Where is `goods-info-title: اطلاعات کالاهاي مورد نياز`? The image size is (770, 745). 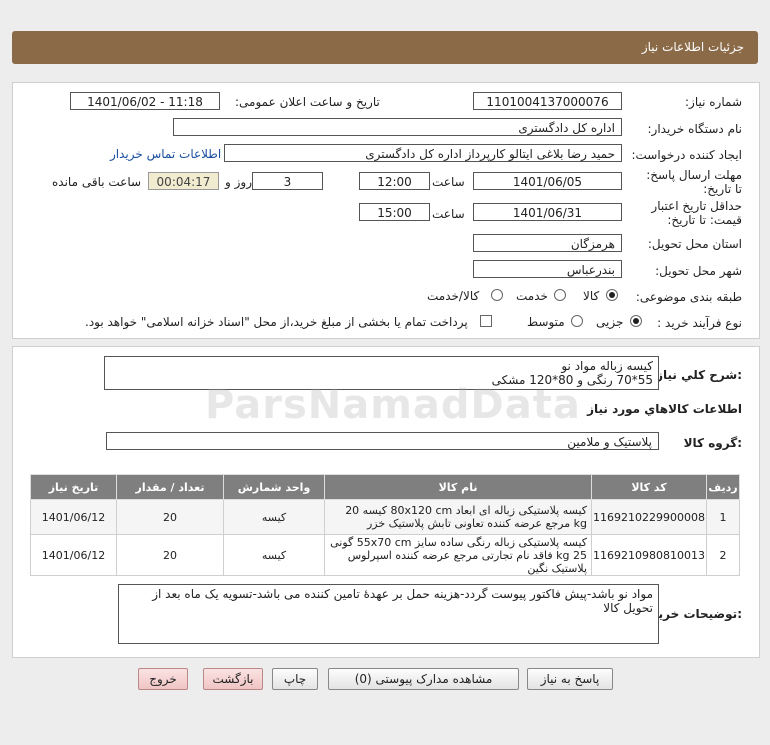 goods-info-title: اطلاعات کالاهاي مورد نياز is located at coordinates (664, 409).